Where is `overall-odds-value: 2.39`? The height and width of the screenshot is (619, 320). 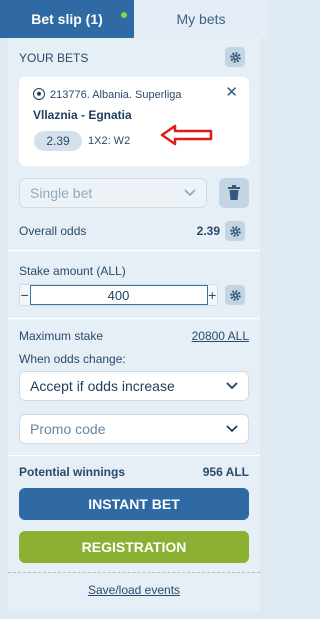
overall-odds-value: 2.39 is located at coordinates (208, 231).